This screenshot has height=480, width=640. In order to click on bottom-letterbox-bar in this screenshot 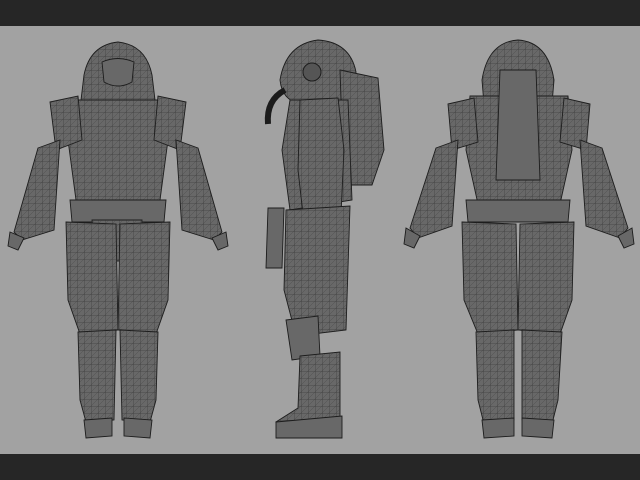, I will do `click(320, 467)`.